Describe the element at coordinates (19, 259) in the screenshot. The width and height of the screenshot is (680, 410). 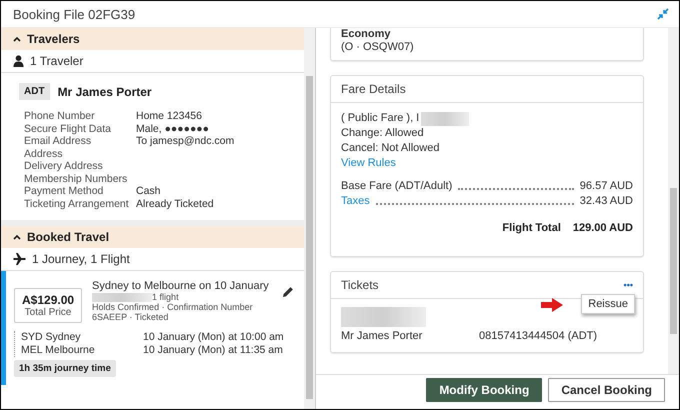
I see `airplane-icon` at that location.